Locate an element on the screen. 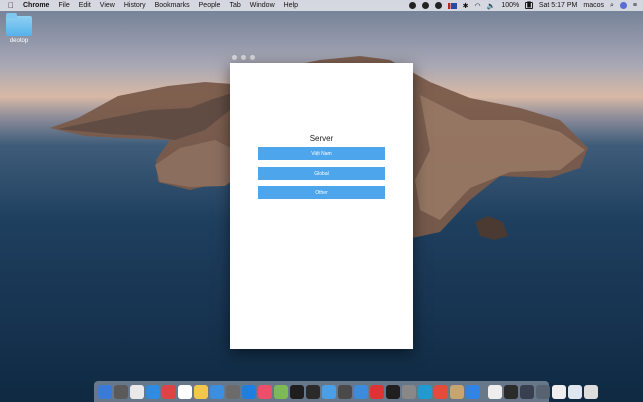 The image size is (643, 402). minimize-window-button is located at coordinates (243, 57).